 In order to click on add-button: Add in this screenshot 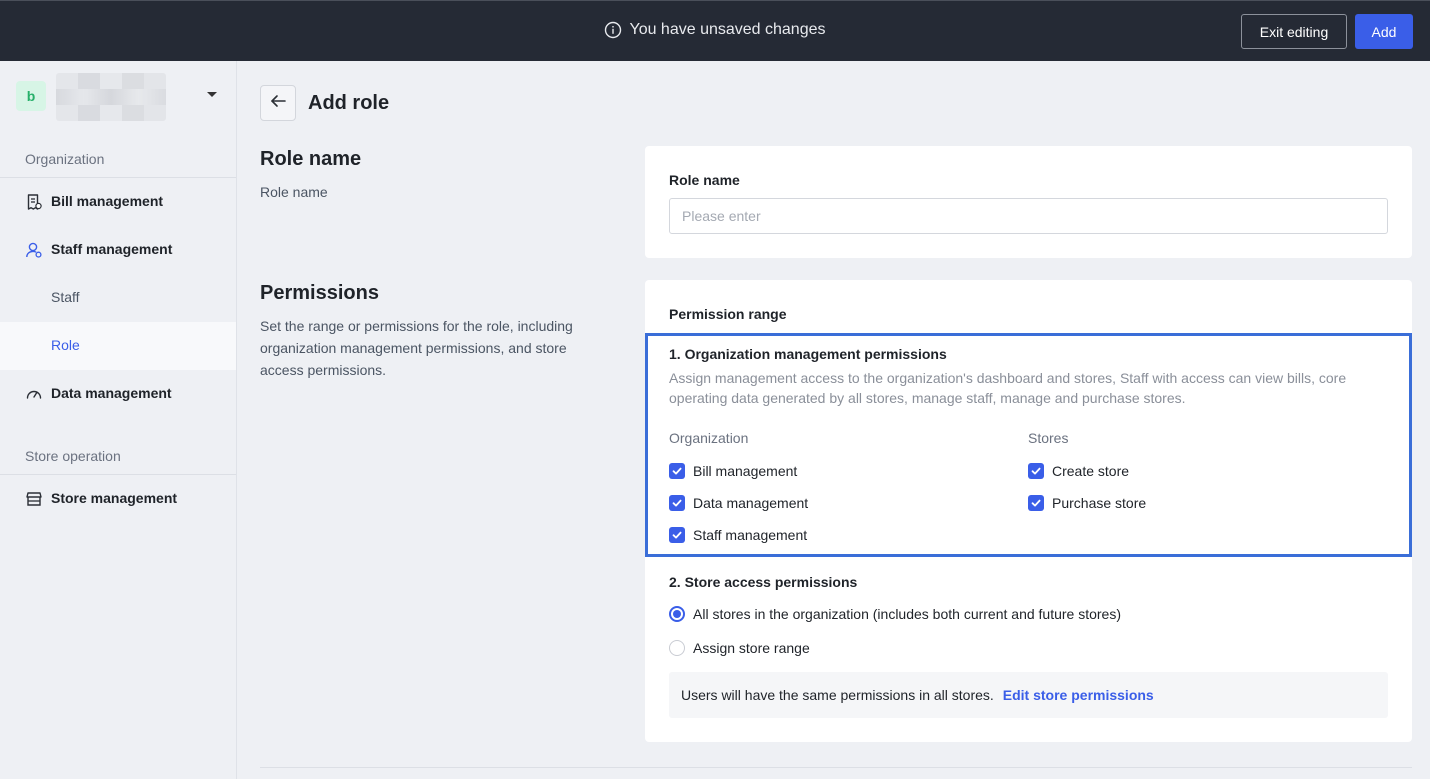, I will do `click(1384, 31)`.